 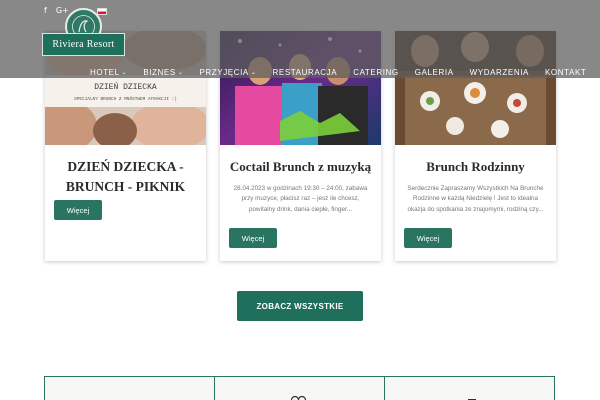 I want to click on see-all-button: ZOBACZ WSZYSTKIE, so click(x=300, y=306).